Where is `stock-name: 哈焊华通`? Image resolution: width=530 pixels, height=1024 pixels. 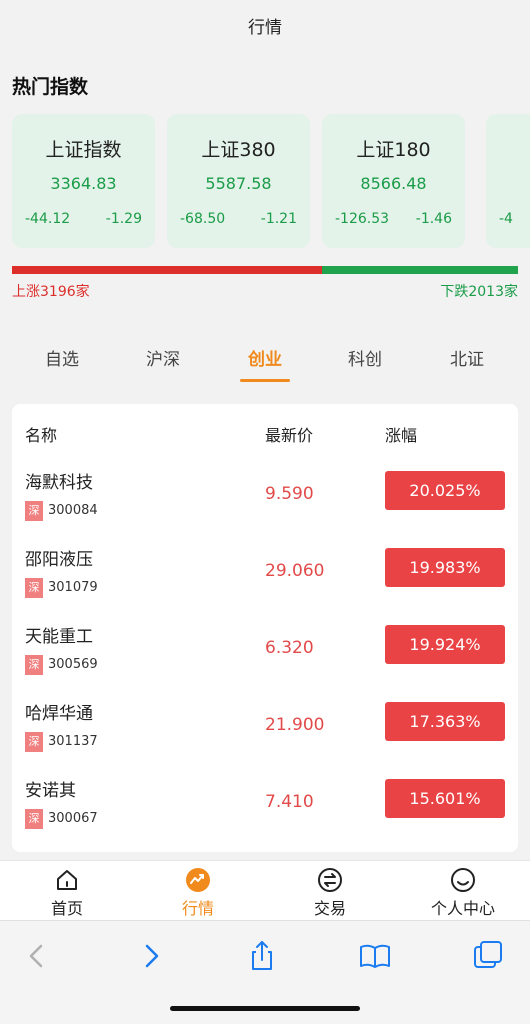
stock-name: 哈焊华通 is located at coordinates (59, 714).